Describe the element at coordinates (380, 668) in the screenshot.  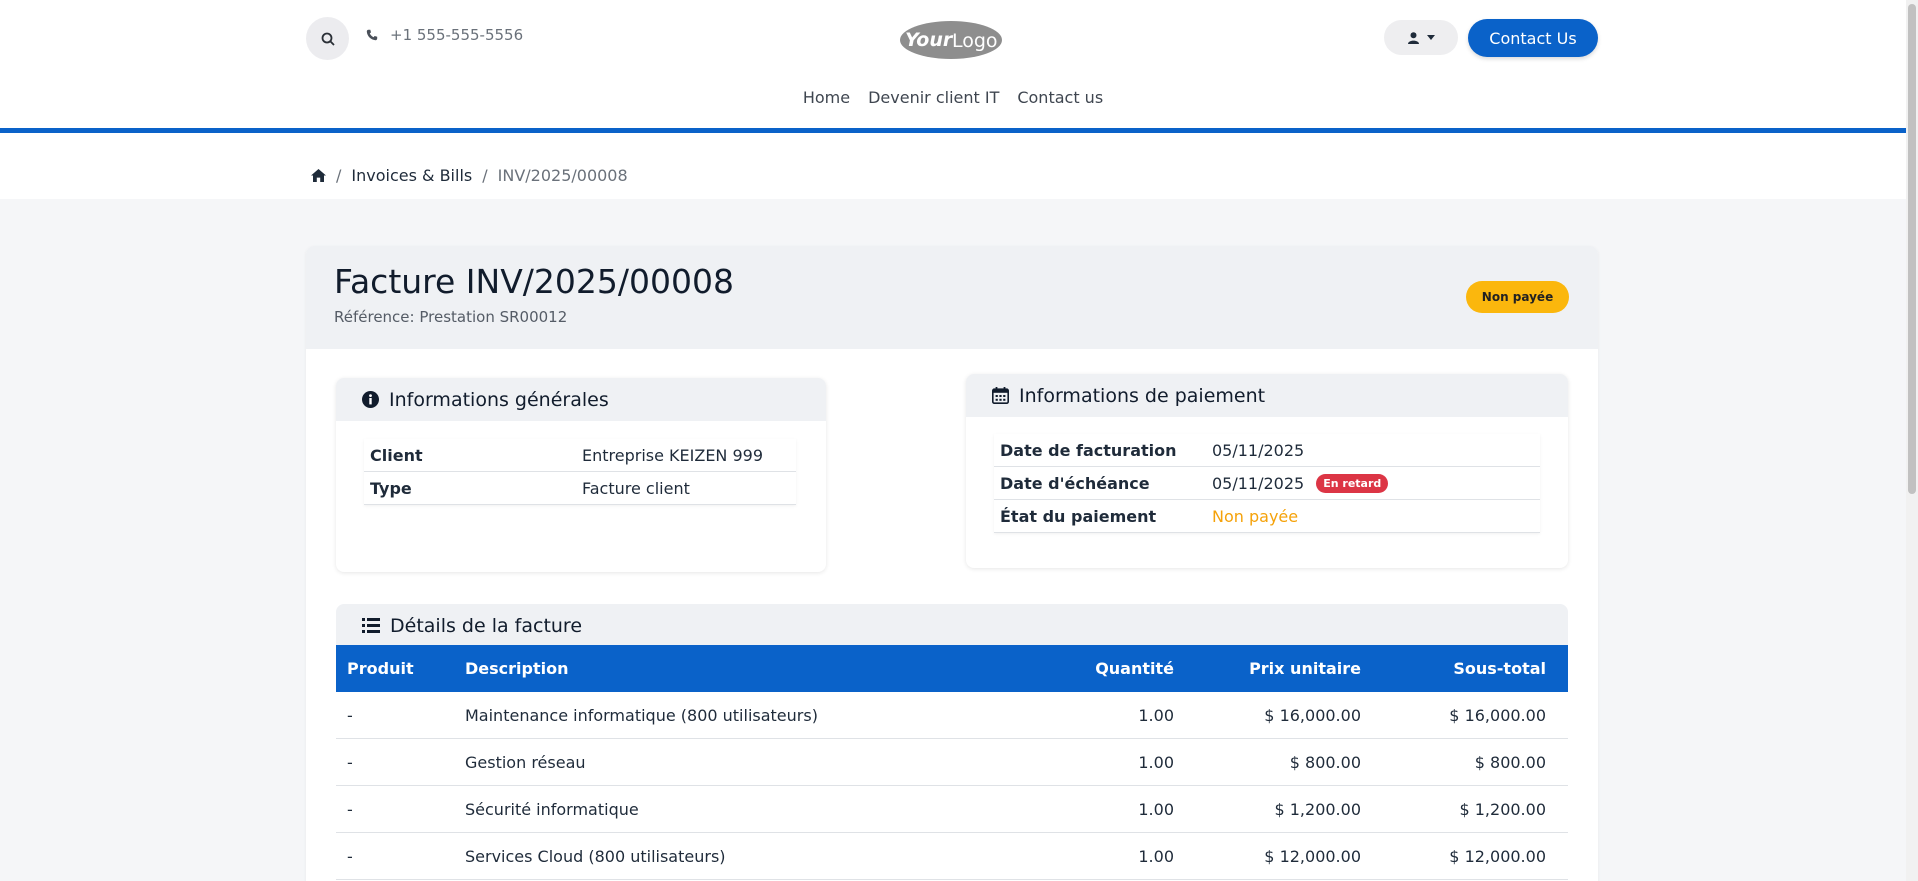
I see `column-header: Produit` at that location.